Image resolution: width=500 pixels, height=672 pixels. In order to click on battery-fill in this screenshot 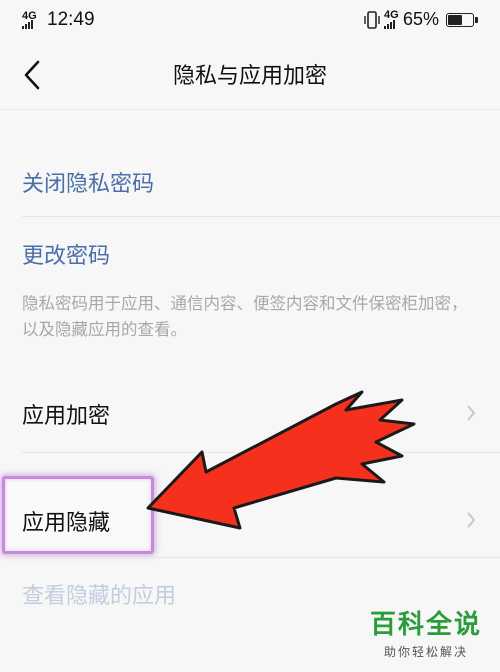, I will do `click(455, 20)`.